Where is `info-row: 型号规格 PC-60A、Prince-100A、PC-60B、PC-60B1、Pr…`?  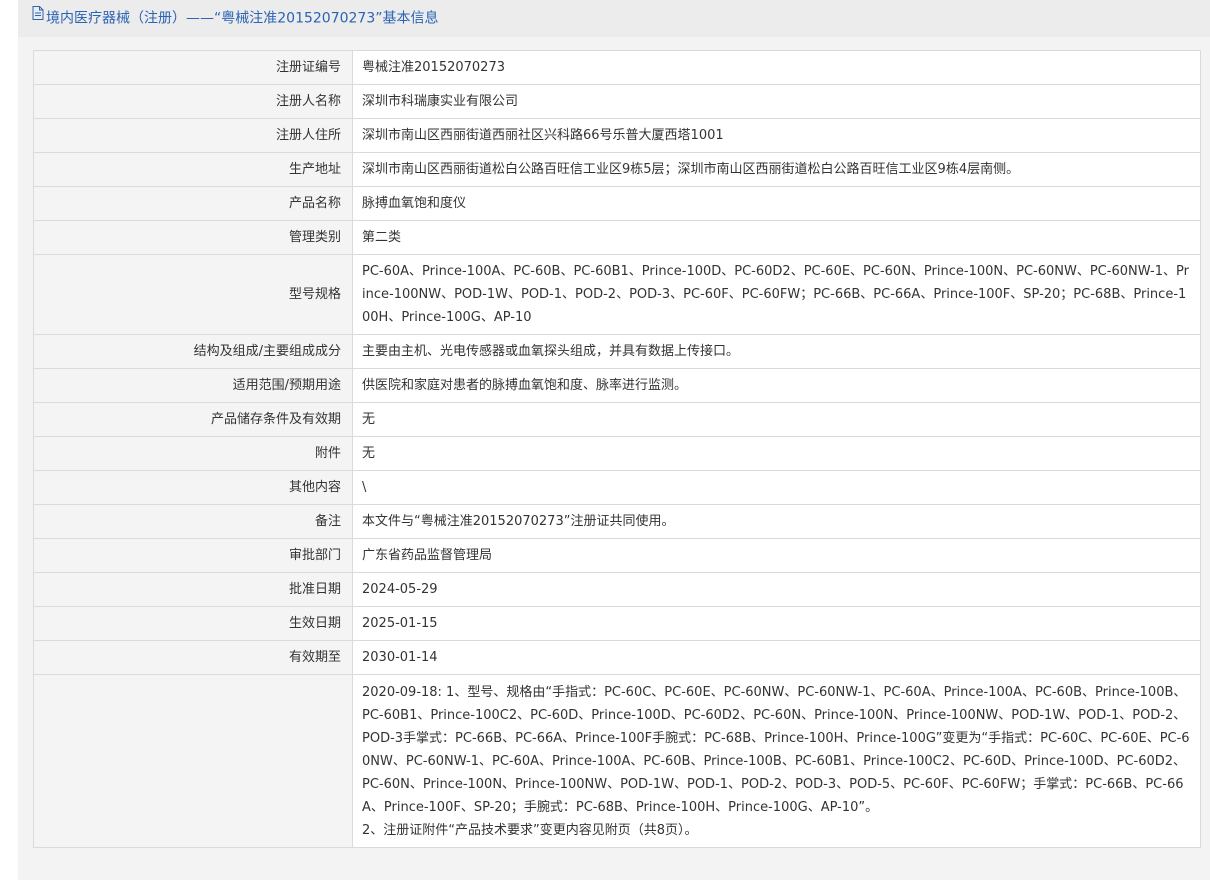
info-row: 型号规格 PC-60A、Prince-100A、PC-60B、PC-60B1、Pr… is located at coordinates (617, 294).